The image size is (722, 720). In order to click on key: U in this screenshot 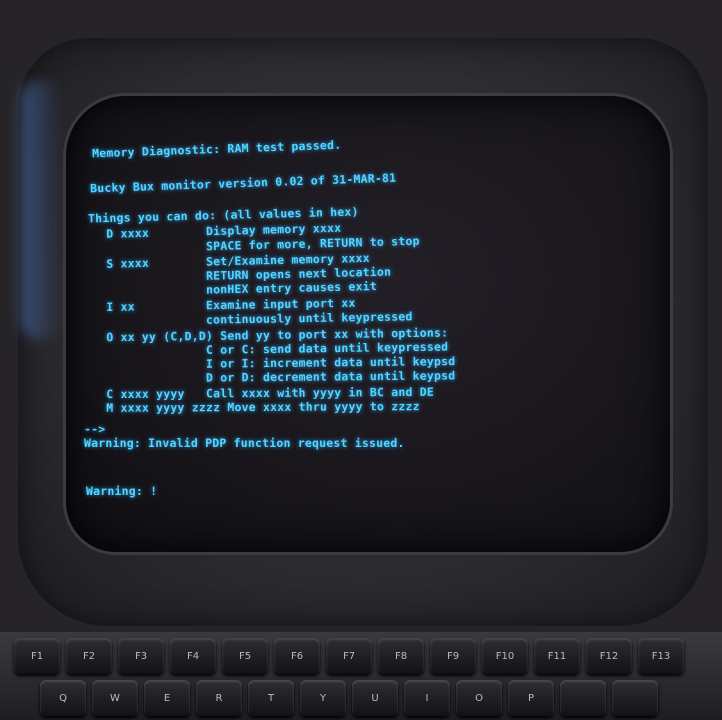, I will do `click(375, 698)`.